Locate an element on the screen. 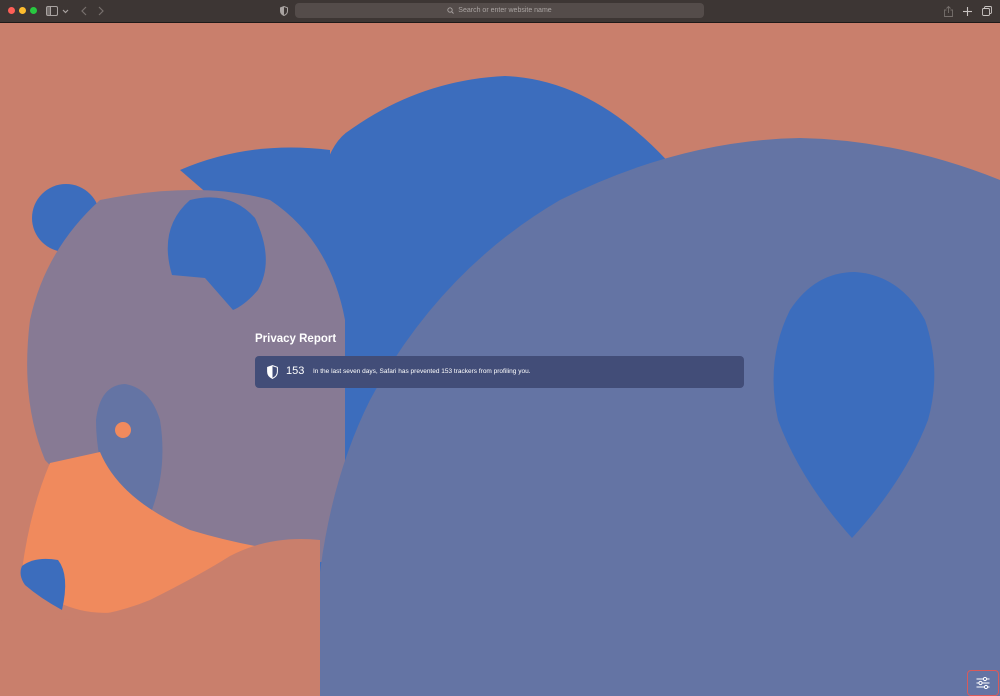 This screenshot has height=696, width=1000. address-bar: Search or enter website name is located at coordinates (499, 10).